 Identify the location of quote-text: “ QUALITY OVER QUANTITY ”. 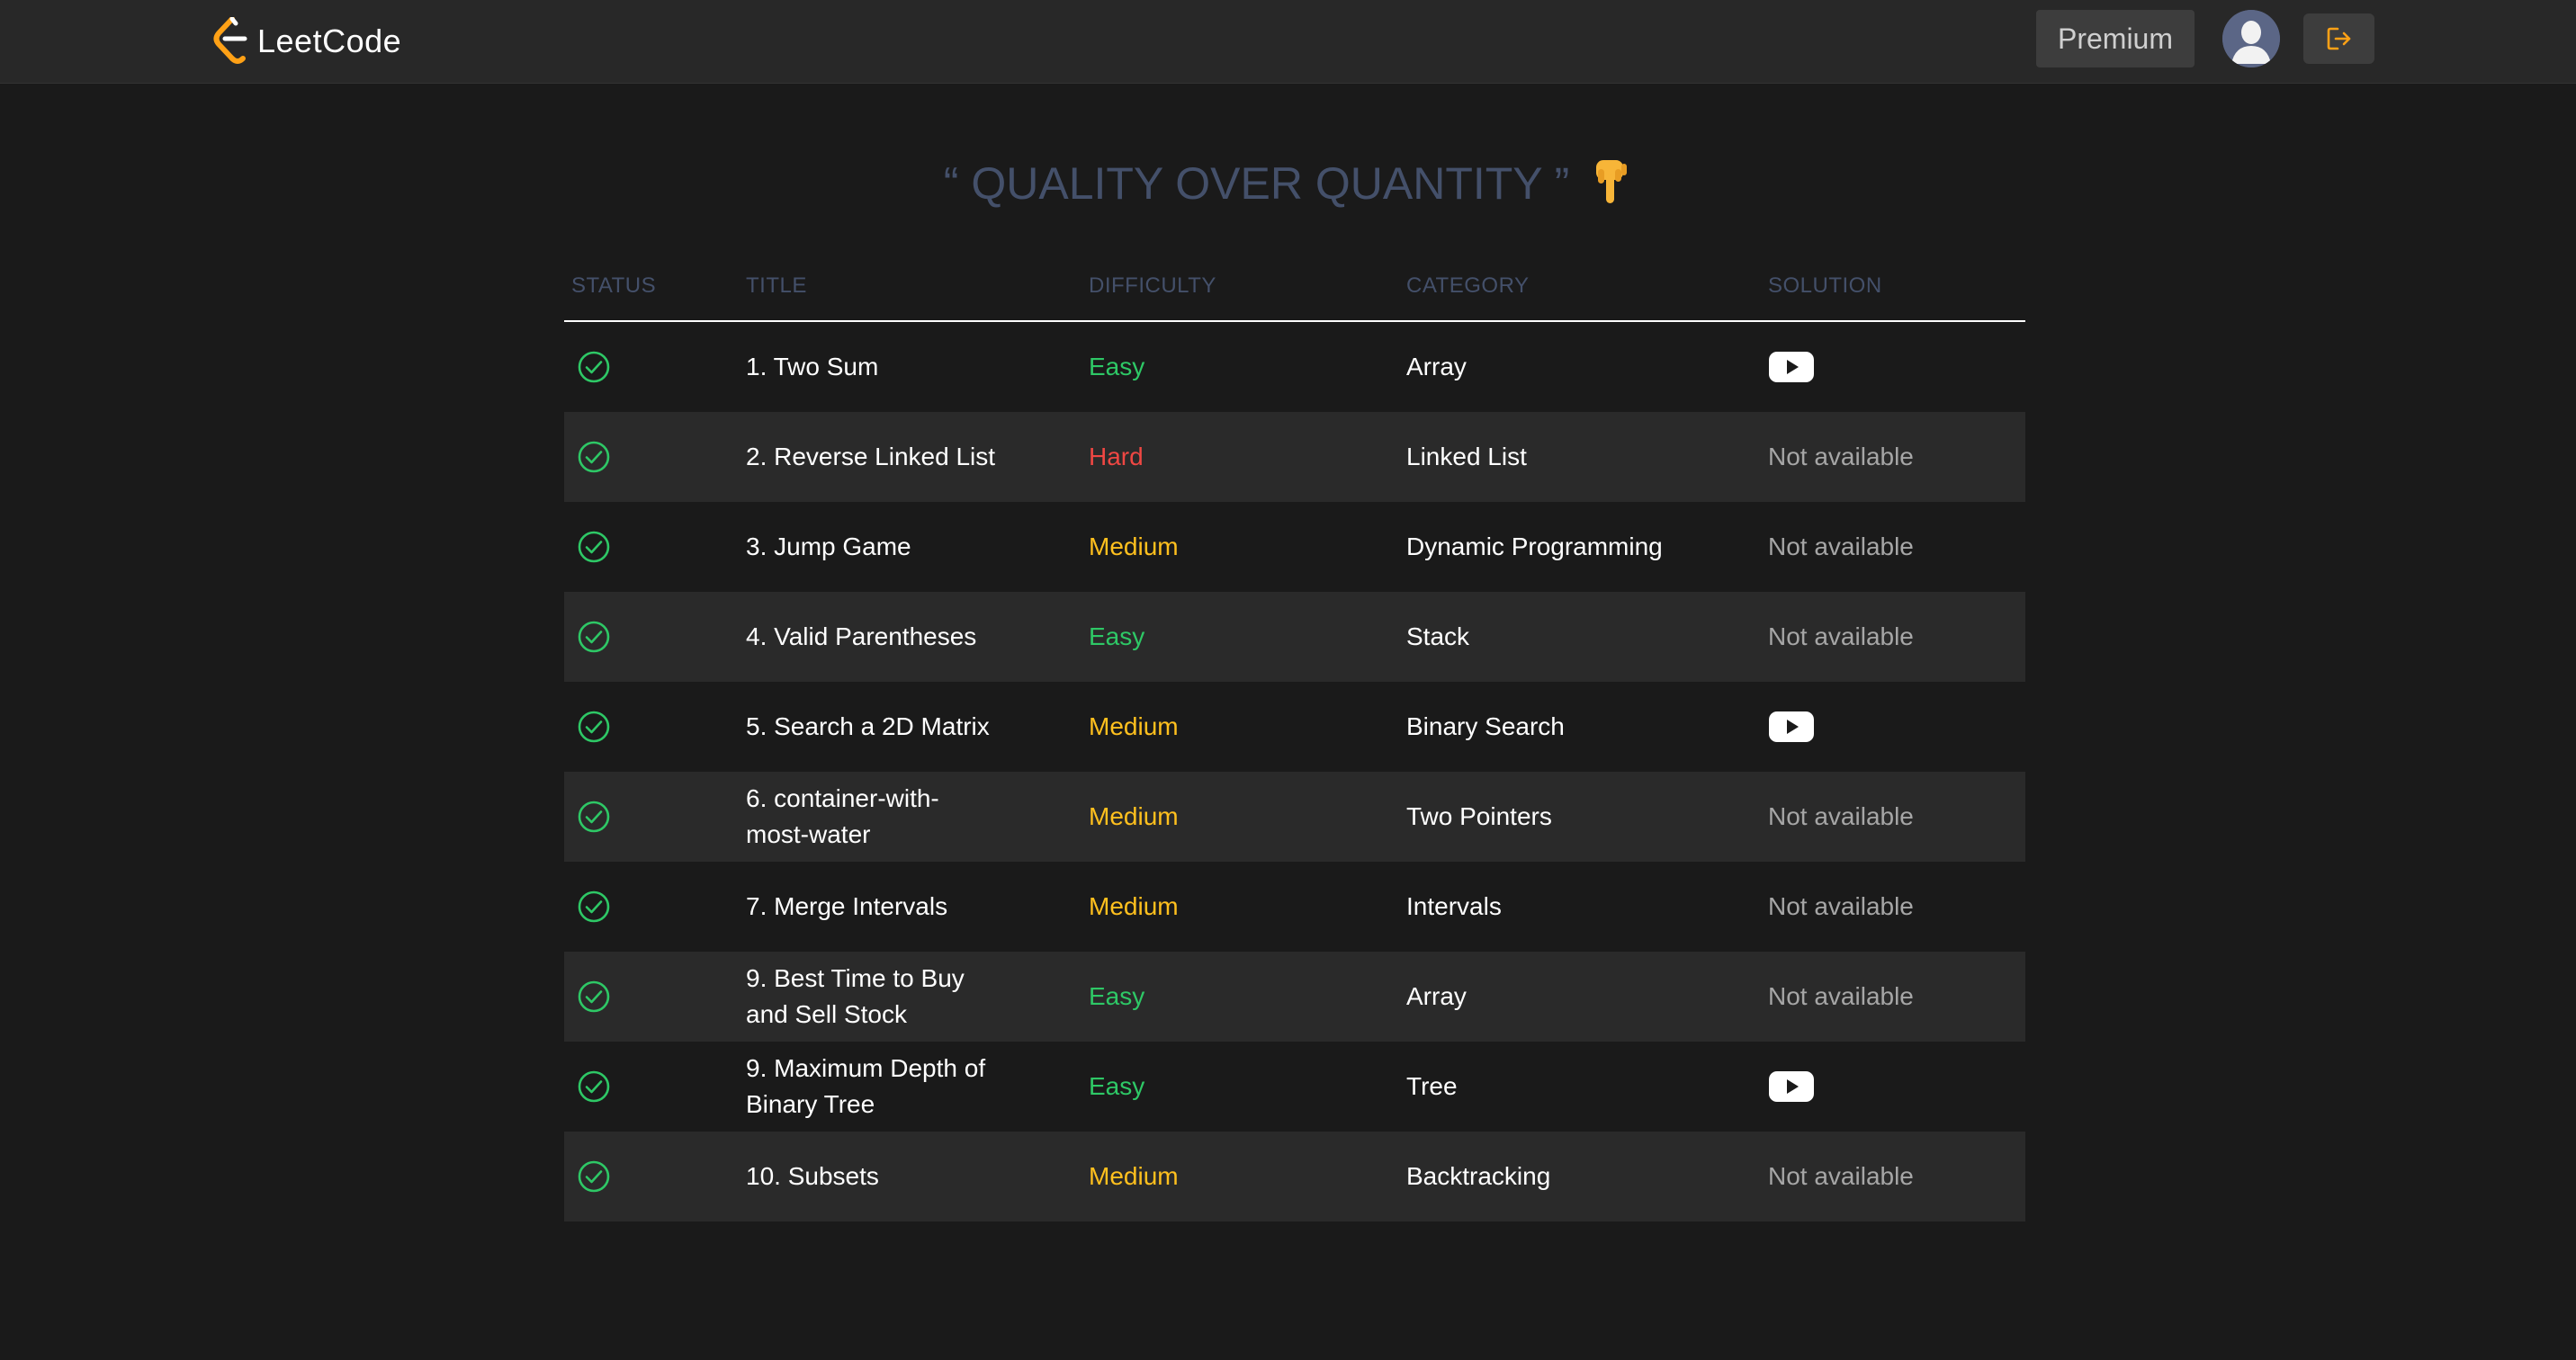
(1257, 183).